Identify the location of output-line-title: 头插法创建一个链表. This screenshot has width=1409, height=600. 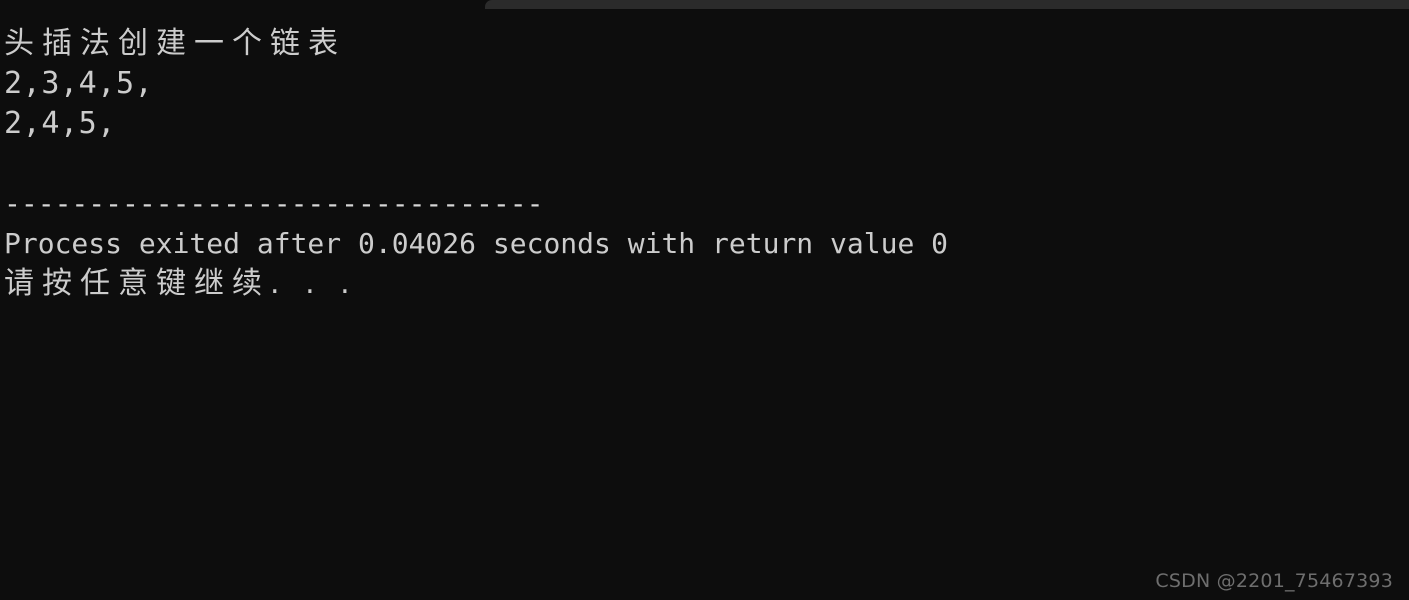
(175, 43).